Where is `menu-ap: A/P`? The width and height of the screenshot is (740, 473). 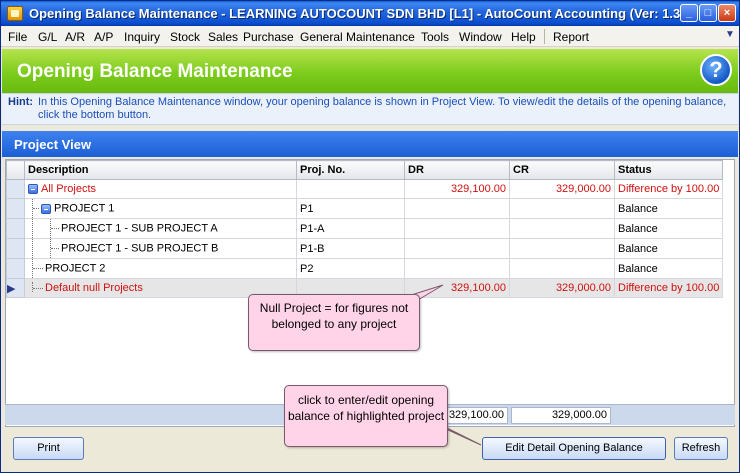 menu-ap: A/P is located at coordinates (103, 37).